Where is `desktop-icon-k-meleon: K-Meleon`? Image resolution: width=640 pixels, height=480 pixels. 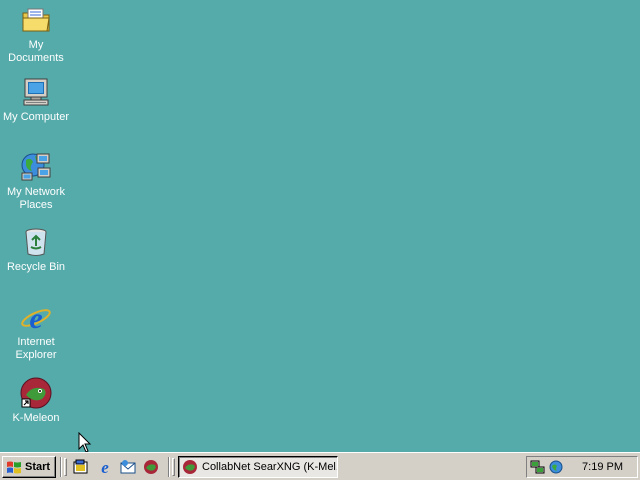 desktop-icon-k-meleon: K-Meleon is located at coordinates (36, 401).